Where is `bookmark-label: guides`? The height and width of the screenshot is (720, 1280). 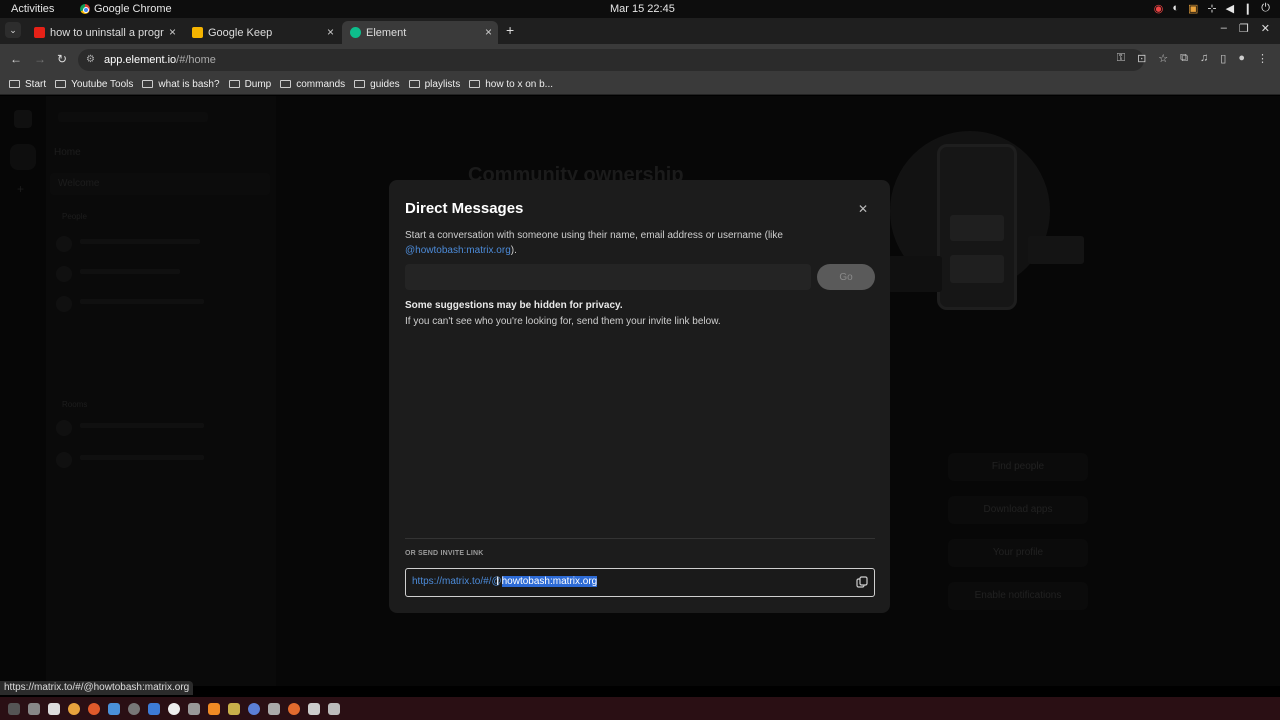
bookmark-label: guides is located at coordinates (385, 84).